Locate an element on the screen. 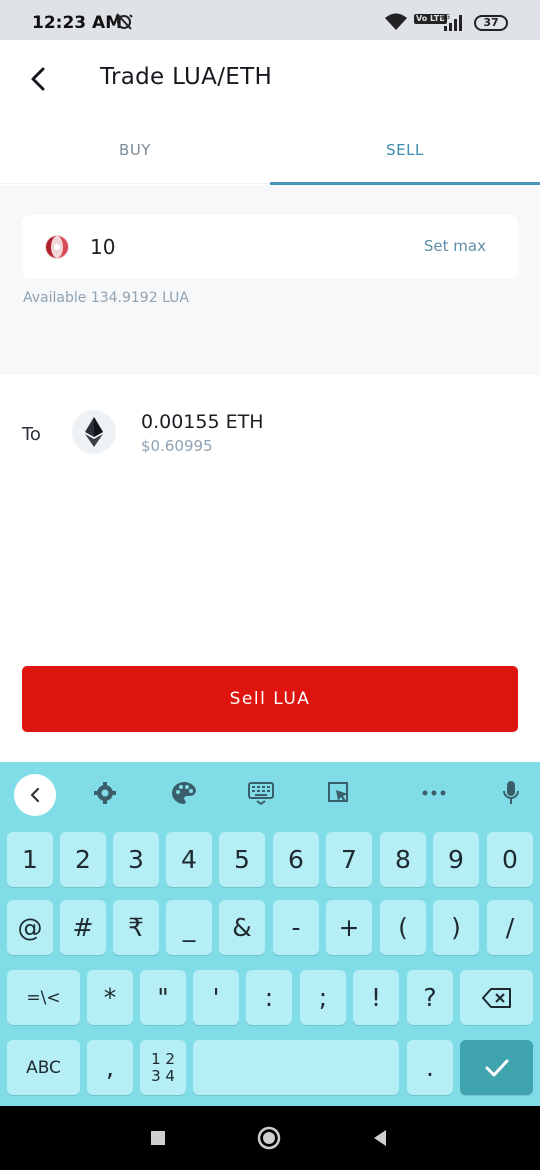 This screenshot has width=540, height=1170. key-double-quote: " is located at coordinates (163, 997).